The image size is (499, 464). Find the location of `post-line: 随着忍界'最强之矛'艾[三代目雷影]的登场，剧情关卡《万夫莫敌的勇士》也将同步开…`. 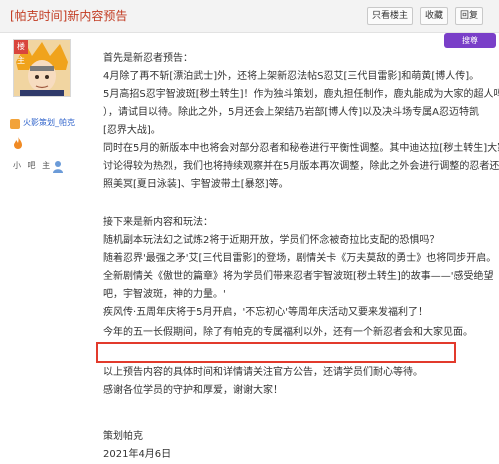

post-line: 随着忍界'最强之矛'艾[三代目雷影]的登场，剧情关卡《万夫莫敌的勇士》也将同步开… is located at coordinates (300, 258).